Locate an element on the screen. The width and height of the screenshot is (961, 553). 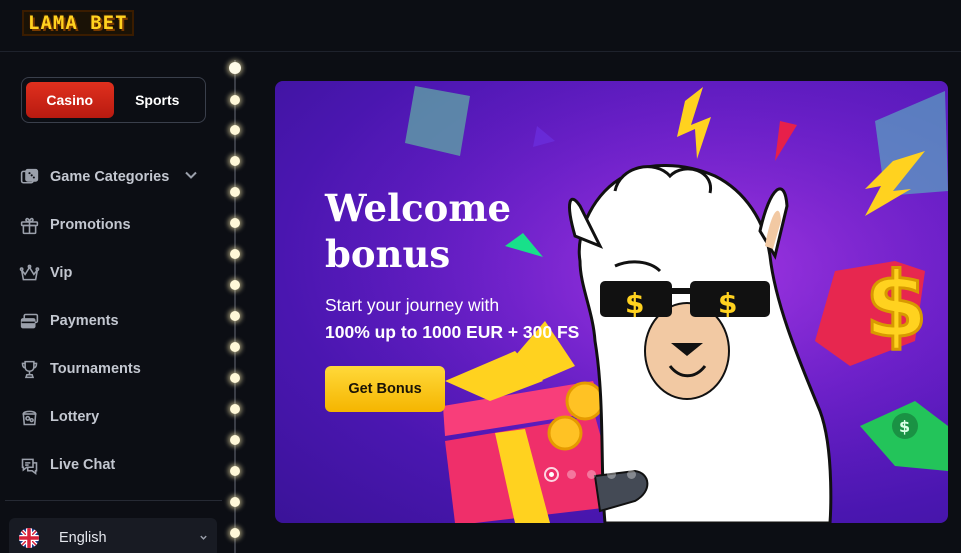
sidebar-item-payments: Payments is located at coordinates (111, 321).